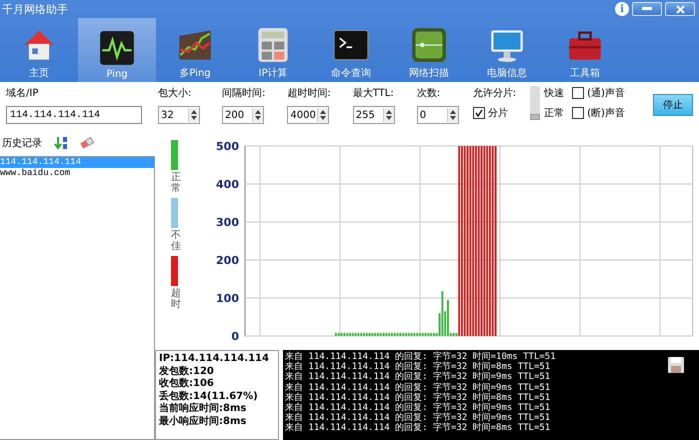  I want to click on eraser-icon, so click(87, 143).